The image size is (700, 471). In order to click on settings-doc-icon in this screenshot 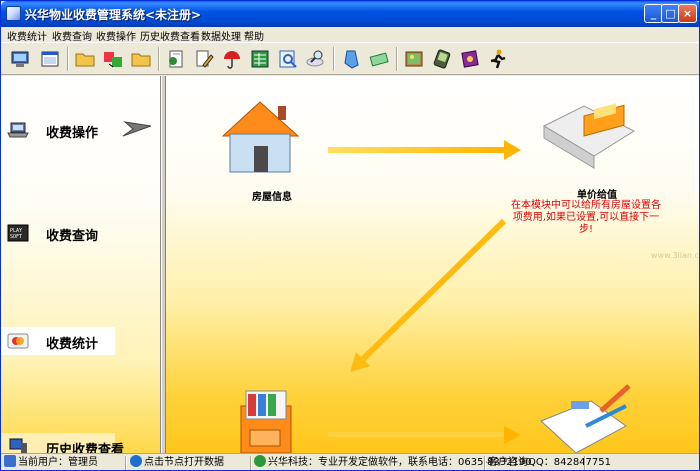, I will do `click(176, 59)`.